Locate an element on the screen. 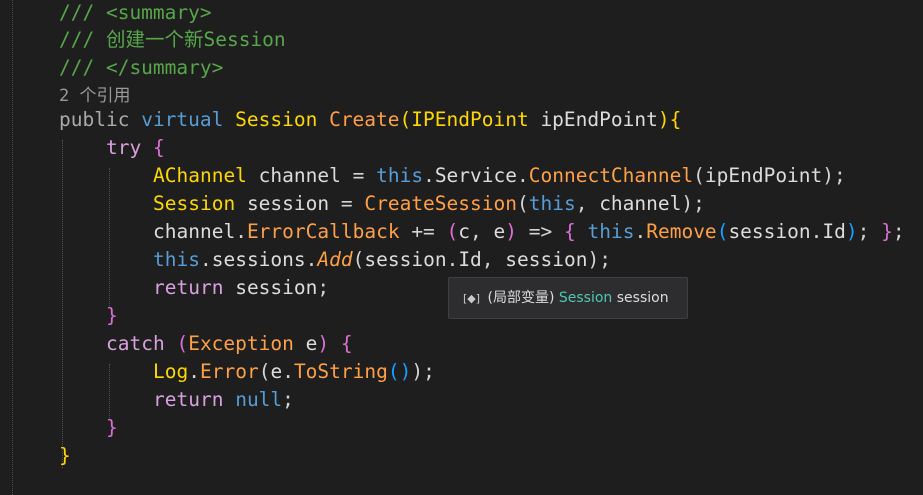 This screenshot has height=495, width=923. arg-ipendpoint: ipEndPoint is located at coordinates (763, 175).